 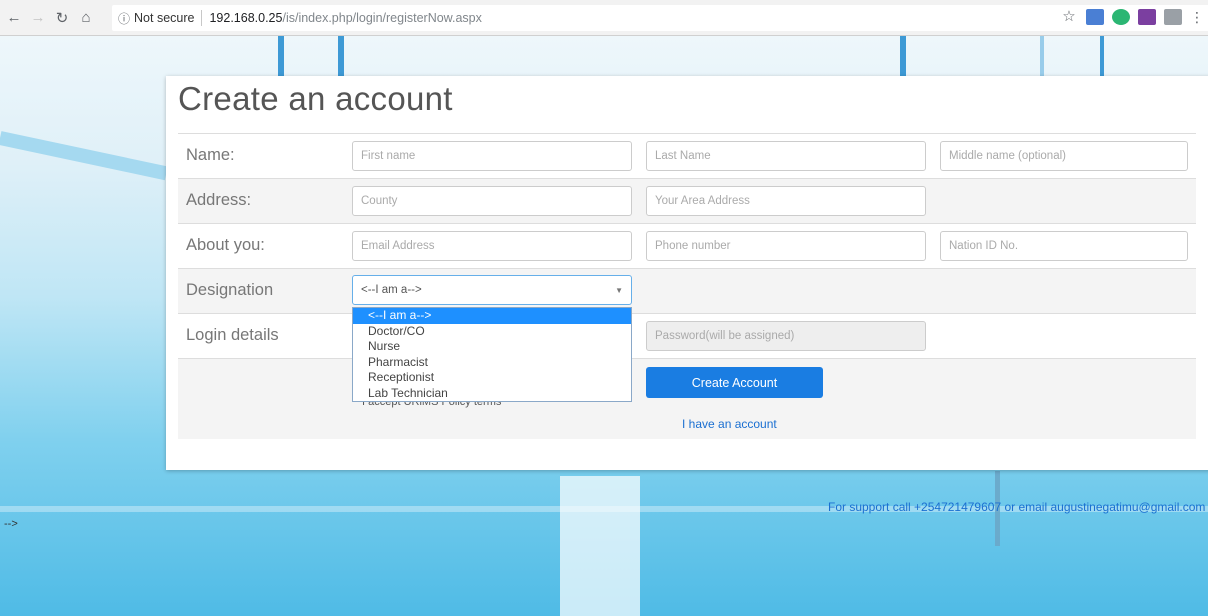 I want to click on forward-icon: →, so click(x=38, y=18).